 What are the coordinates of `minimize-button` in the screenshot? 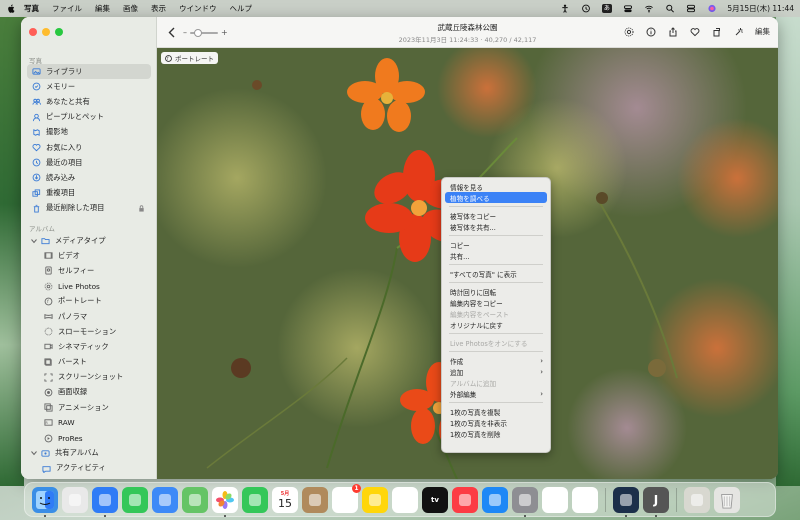 It's located at (46, 32).